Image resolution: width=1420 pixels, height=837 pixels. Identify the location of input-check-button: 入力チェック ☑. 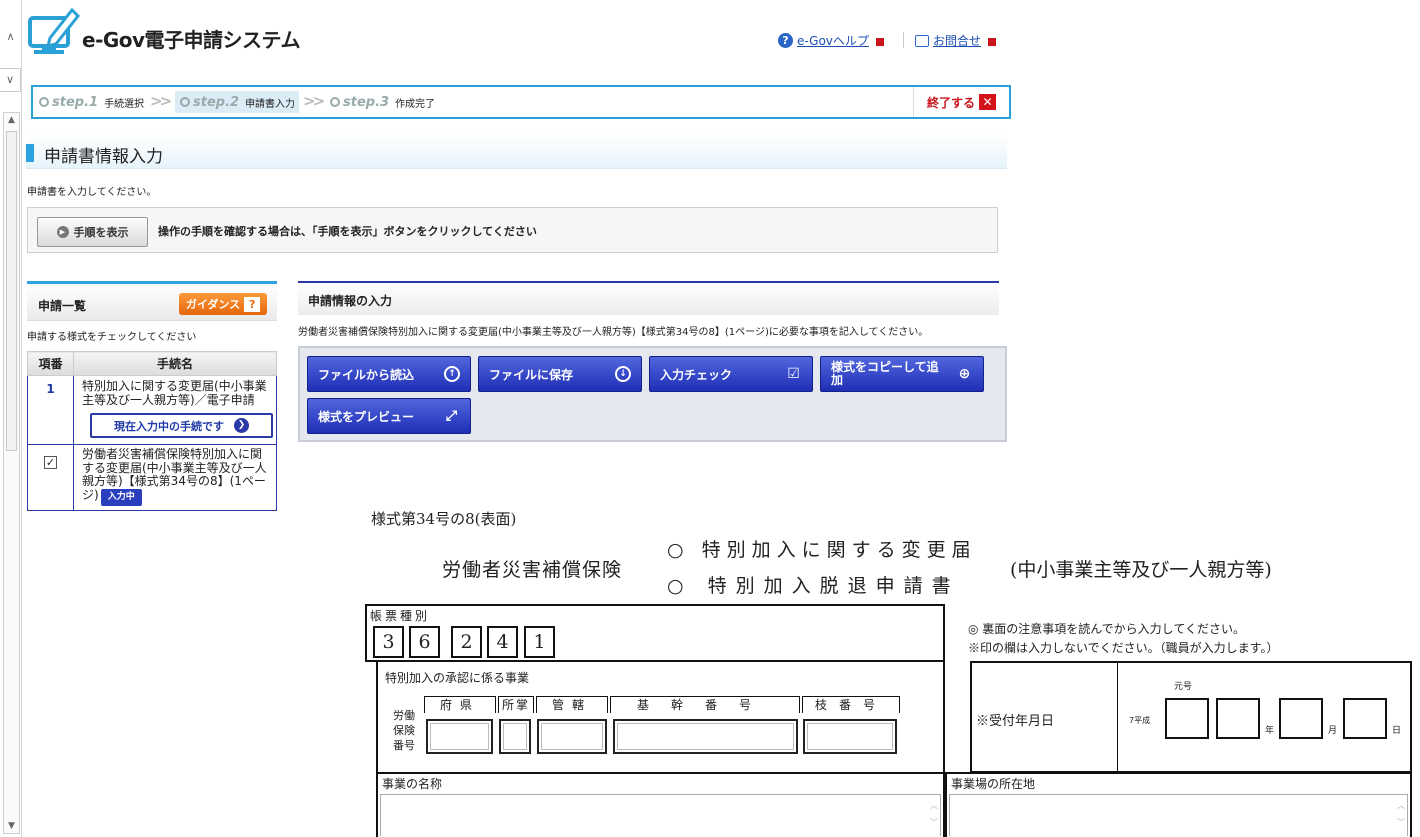
(731, 374).